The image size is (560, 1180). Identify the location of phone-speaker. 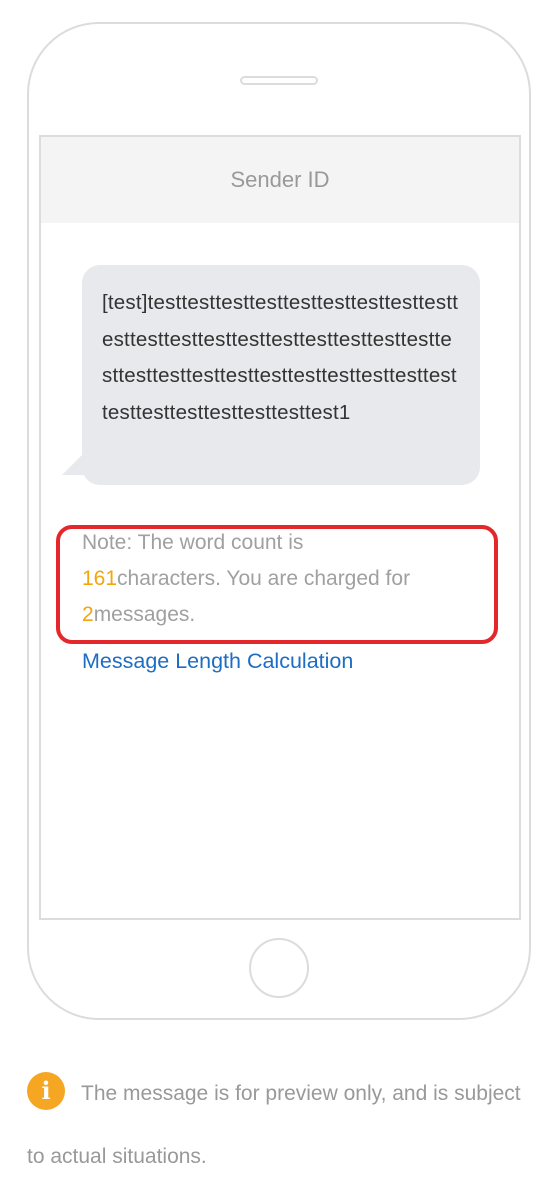
(279, 80).